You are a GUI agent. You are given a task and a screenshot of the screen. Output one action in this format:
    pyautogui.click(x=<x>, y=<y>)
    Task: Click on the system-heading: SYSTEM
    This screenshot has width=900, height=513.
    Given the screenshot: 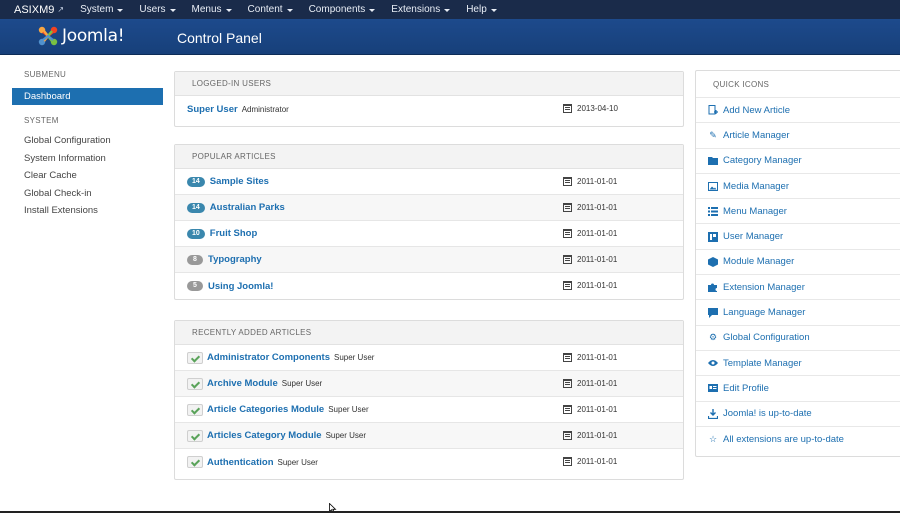 What is the action you would take?
    pyautogui.click(x=41, y=120)
    